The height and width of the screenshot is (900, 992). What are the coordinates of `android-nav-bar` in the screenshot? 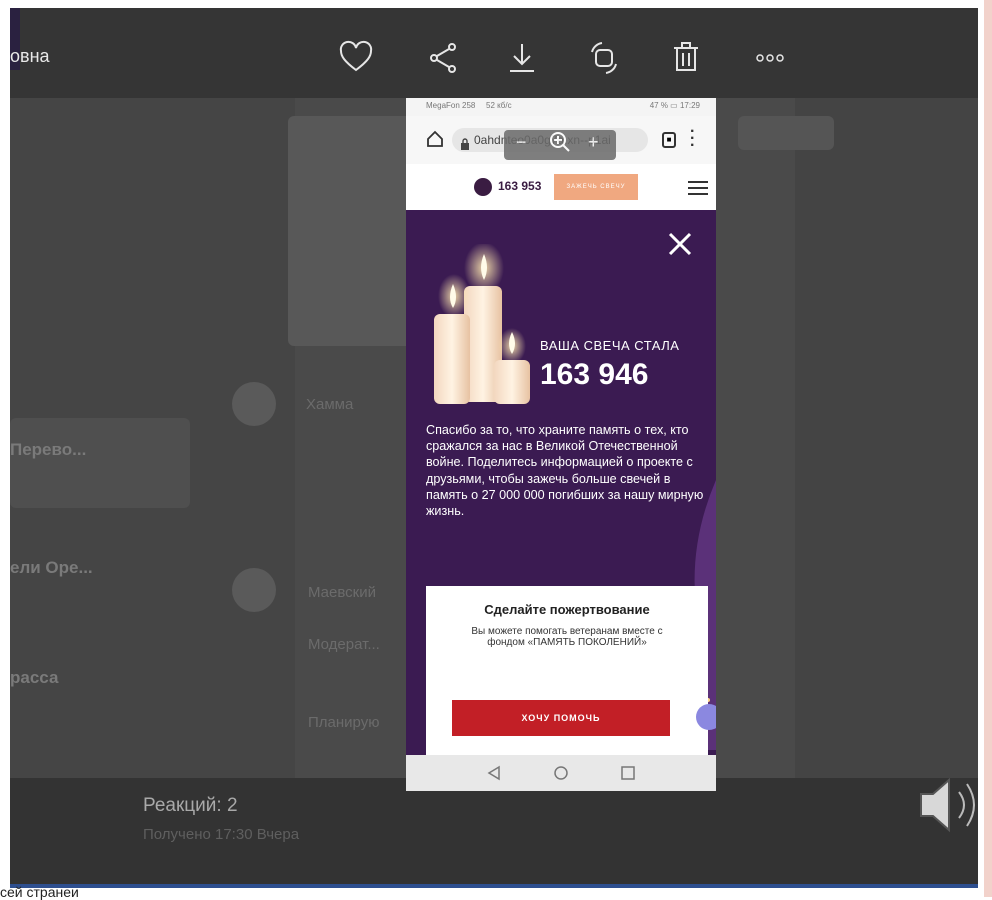 It's located at (561, 773).